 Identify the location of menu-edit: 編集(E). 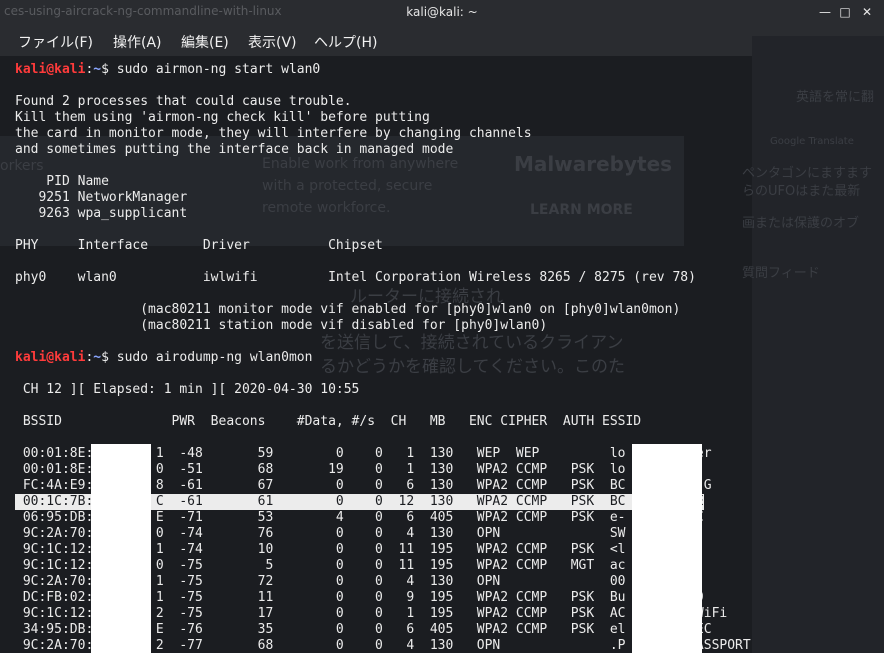
(205, 42).